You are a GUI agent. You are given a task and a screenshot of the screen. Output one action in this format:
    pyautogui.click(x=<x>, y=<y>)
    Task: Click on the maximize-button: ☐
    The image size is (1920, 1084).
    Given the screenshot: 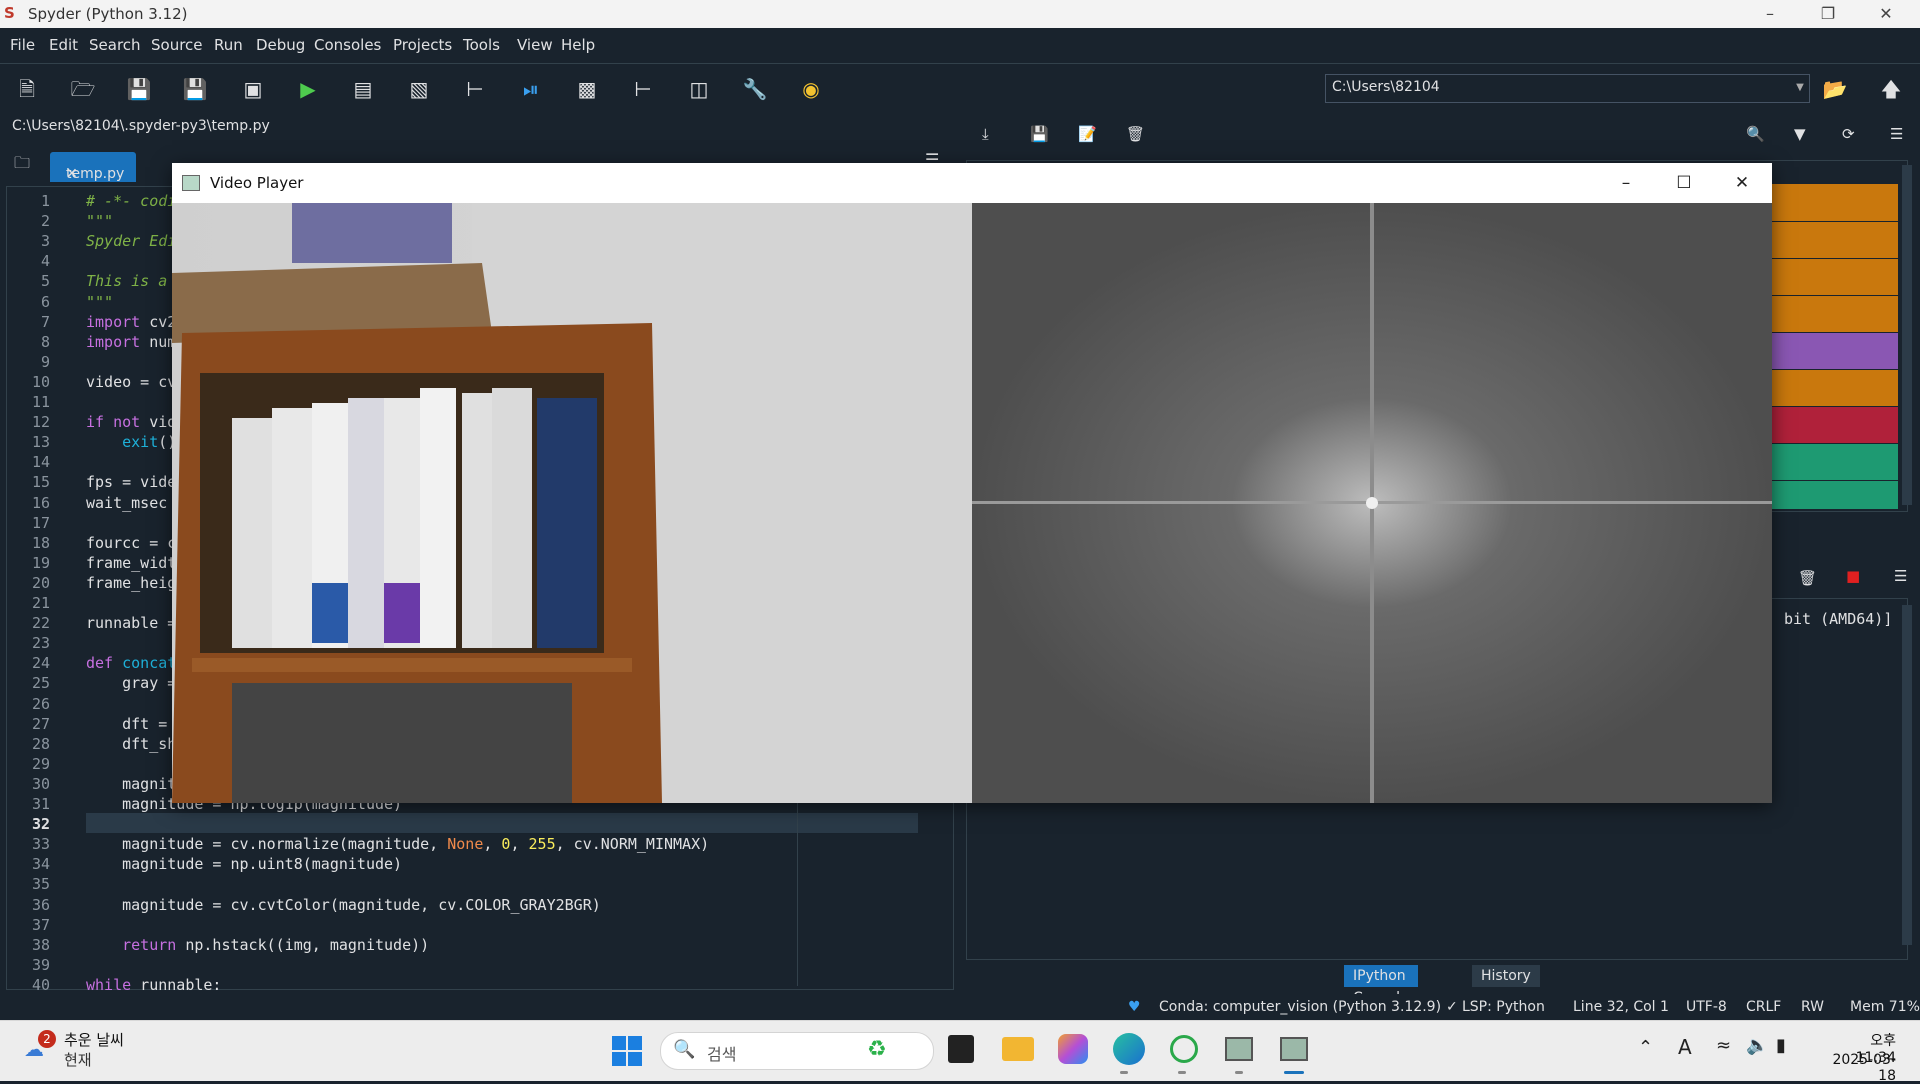 What is the action you would take?
    pyautogui.click(x=1684, y=183)
    